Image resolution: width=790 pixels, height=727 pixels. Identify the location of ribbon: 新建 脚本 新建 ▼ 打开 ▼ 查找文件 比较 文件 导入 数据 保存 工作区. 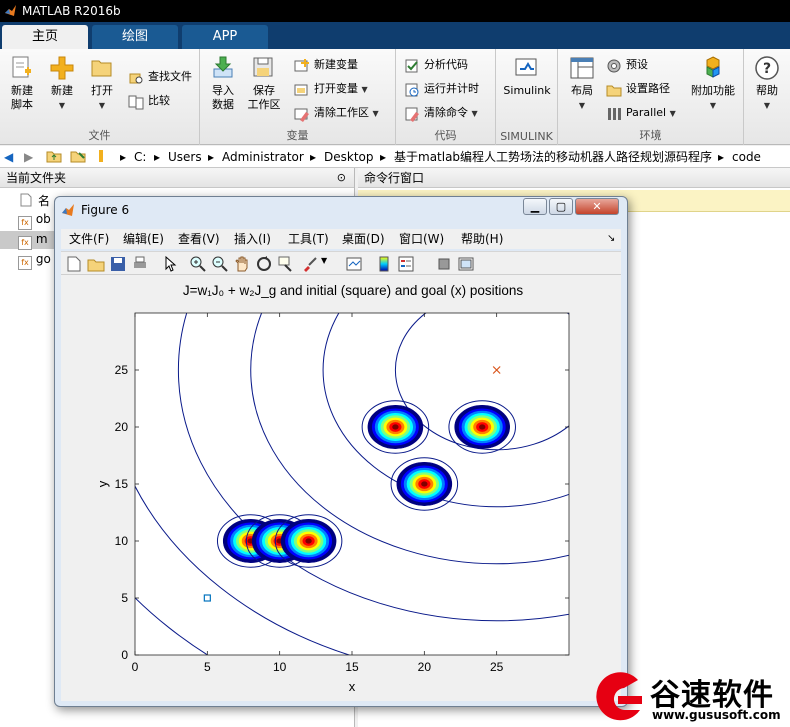
(395, 97).